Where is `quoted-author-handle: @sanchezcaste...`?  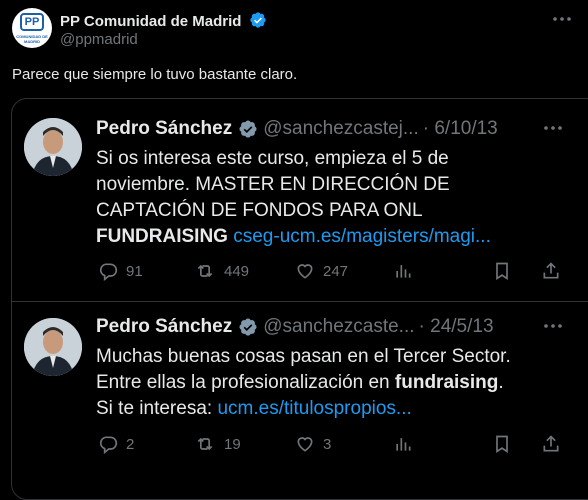
quoted-author-handle: @sanchezcaste... is located at coordinates (338, 327).